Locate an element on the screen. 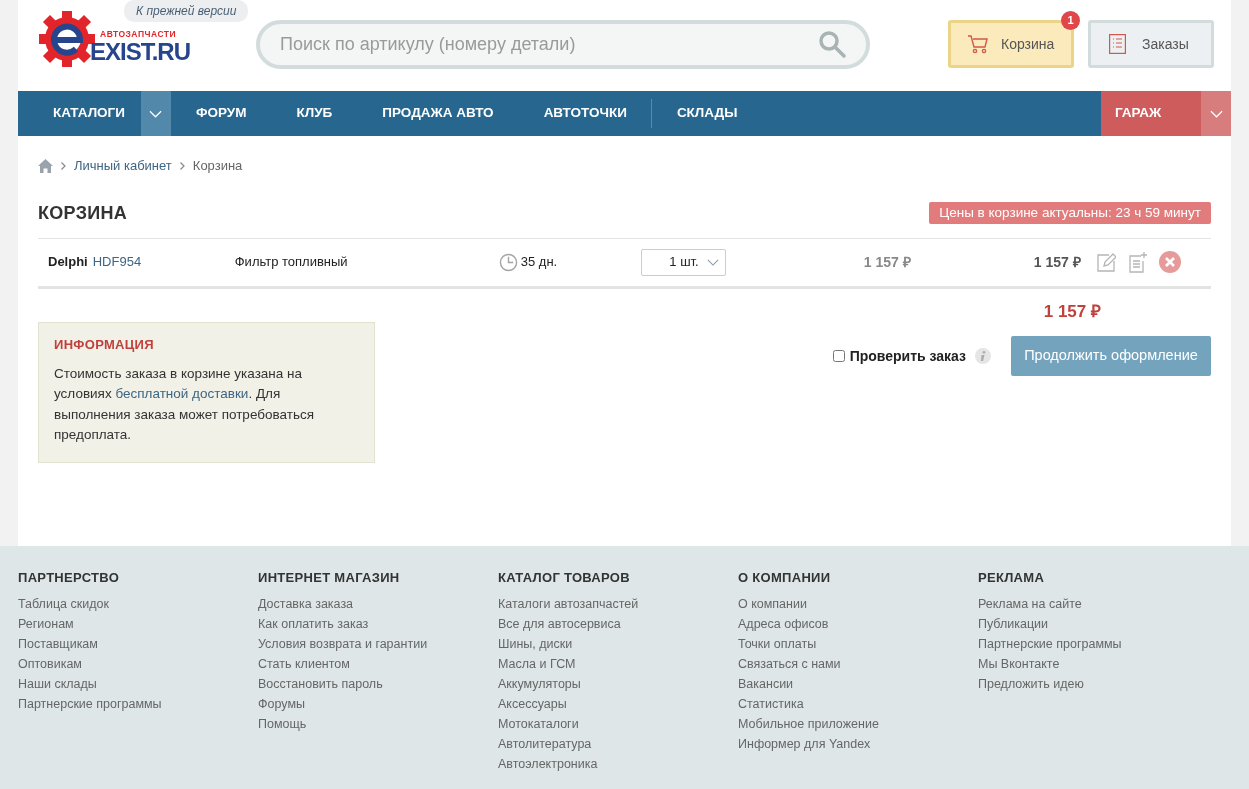 The height and width of the screenshot is (789, 1249). home-icon is located at coordinates (45, 165).